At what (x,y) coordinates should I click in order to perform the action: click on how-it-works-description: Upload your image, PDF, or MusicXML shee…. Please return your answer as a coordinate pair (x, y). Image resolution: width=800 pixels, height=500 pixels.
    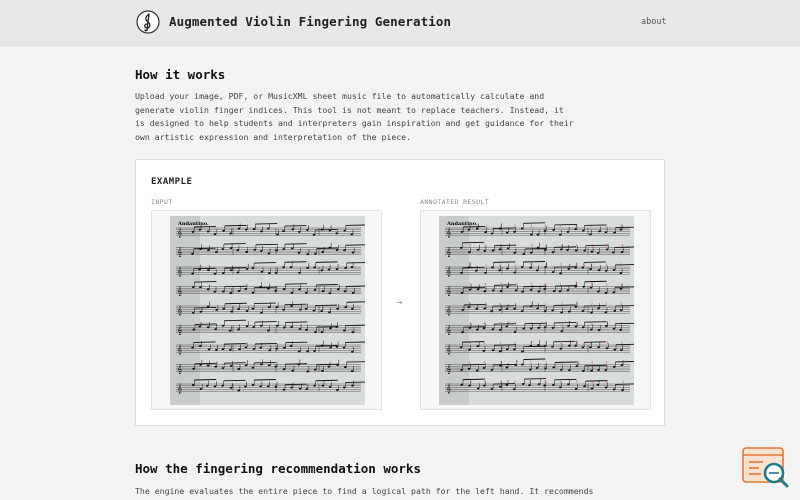
    Looking at the image, I should click on (354, 116).